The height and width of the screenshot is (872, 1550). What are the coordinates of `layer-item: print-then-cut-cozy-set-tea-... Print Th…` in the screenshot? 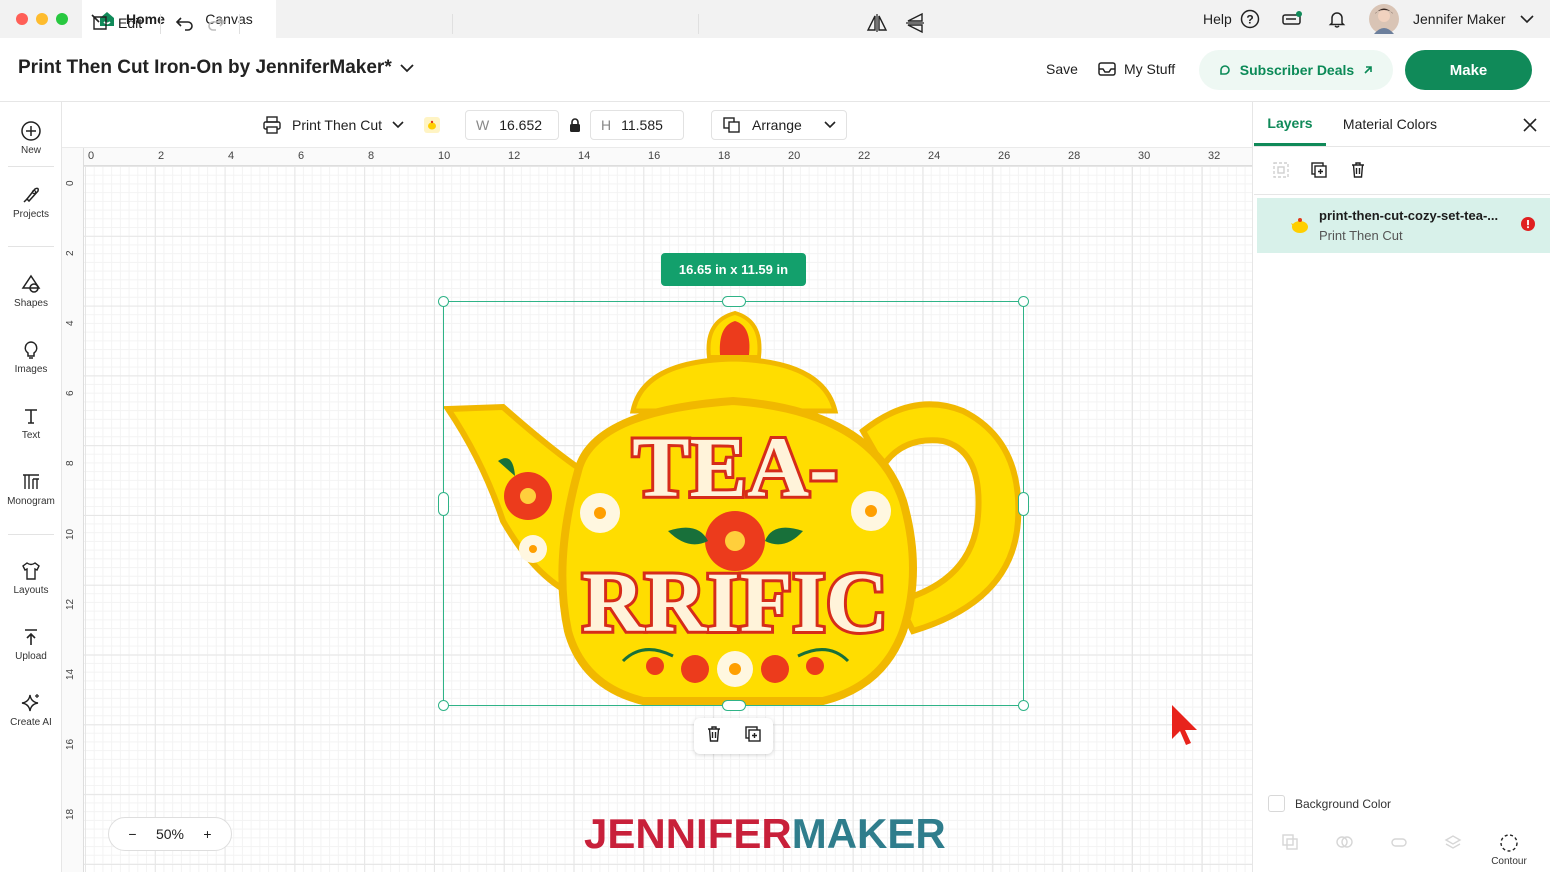 It's located at (1403, 225).